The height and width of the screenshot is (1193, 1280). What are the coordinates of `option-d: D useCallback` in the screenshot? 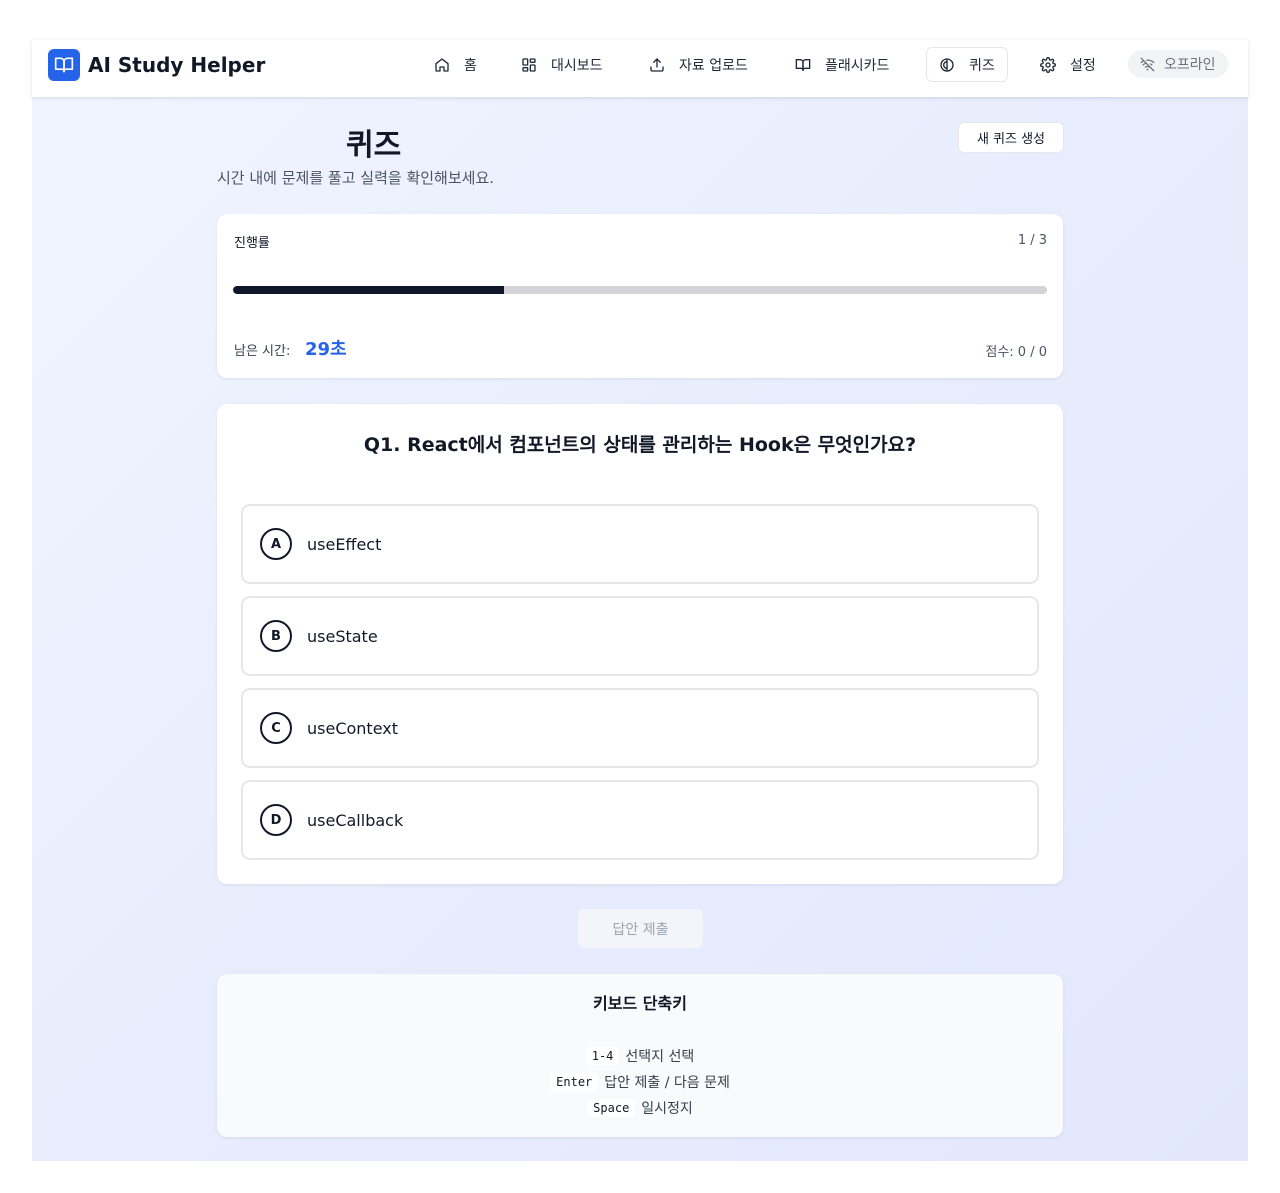 It's located at (640, 820).